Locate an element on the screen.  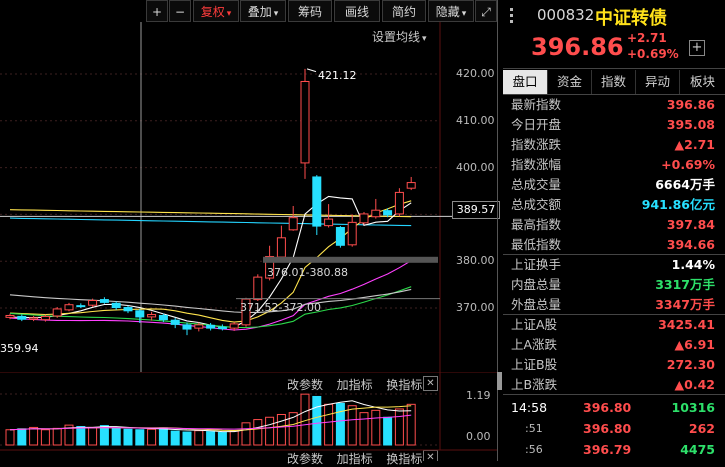
tab-index: 指数 is located at coordinates (614, 82).